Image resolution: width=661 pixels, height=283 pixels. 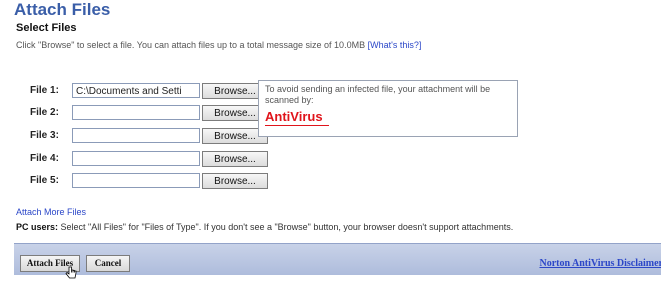 What do you see at coordinates (62, 9) in the screenshot?
I see `page-title: Attach Files` at bounding box center [62, 9].